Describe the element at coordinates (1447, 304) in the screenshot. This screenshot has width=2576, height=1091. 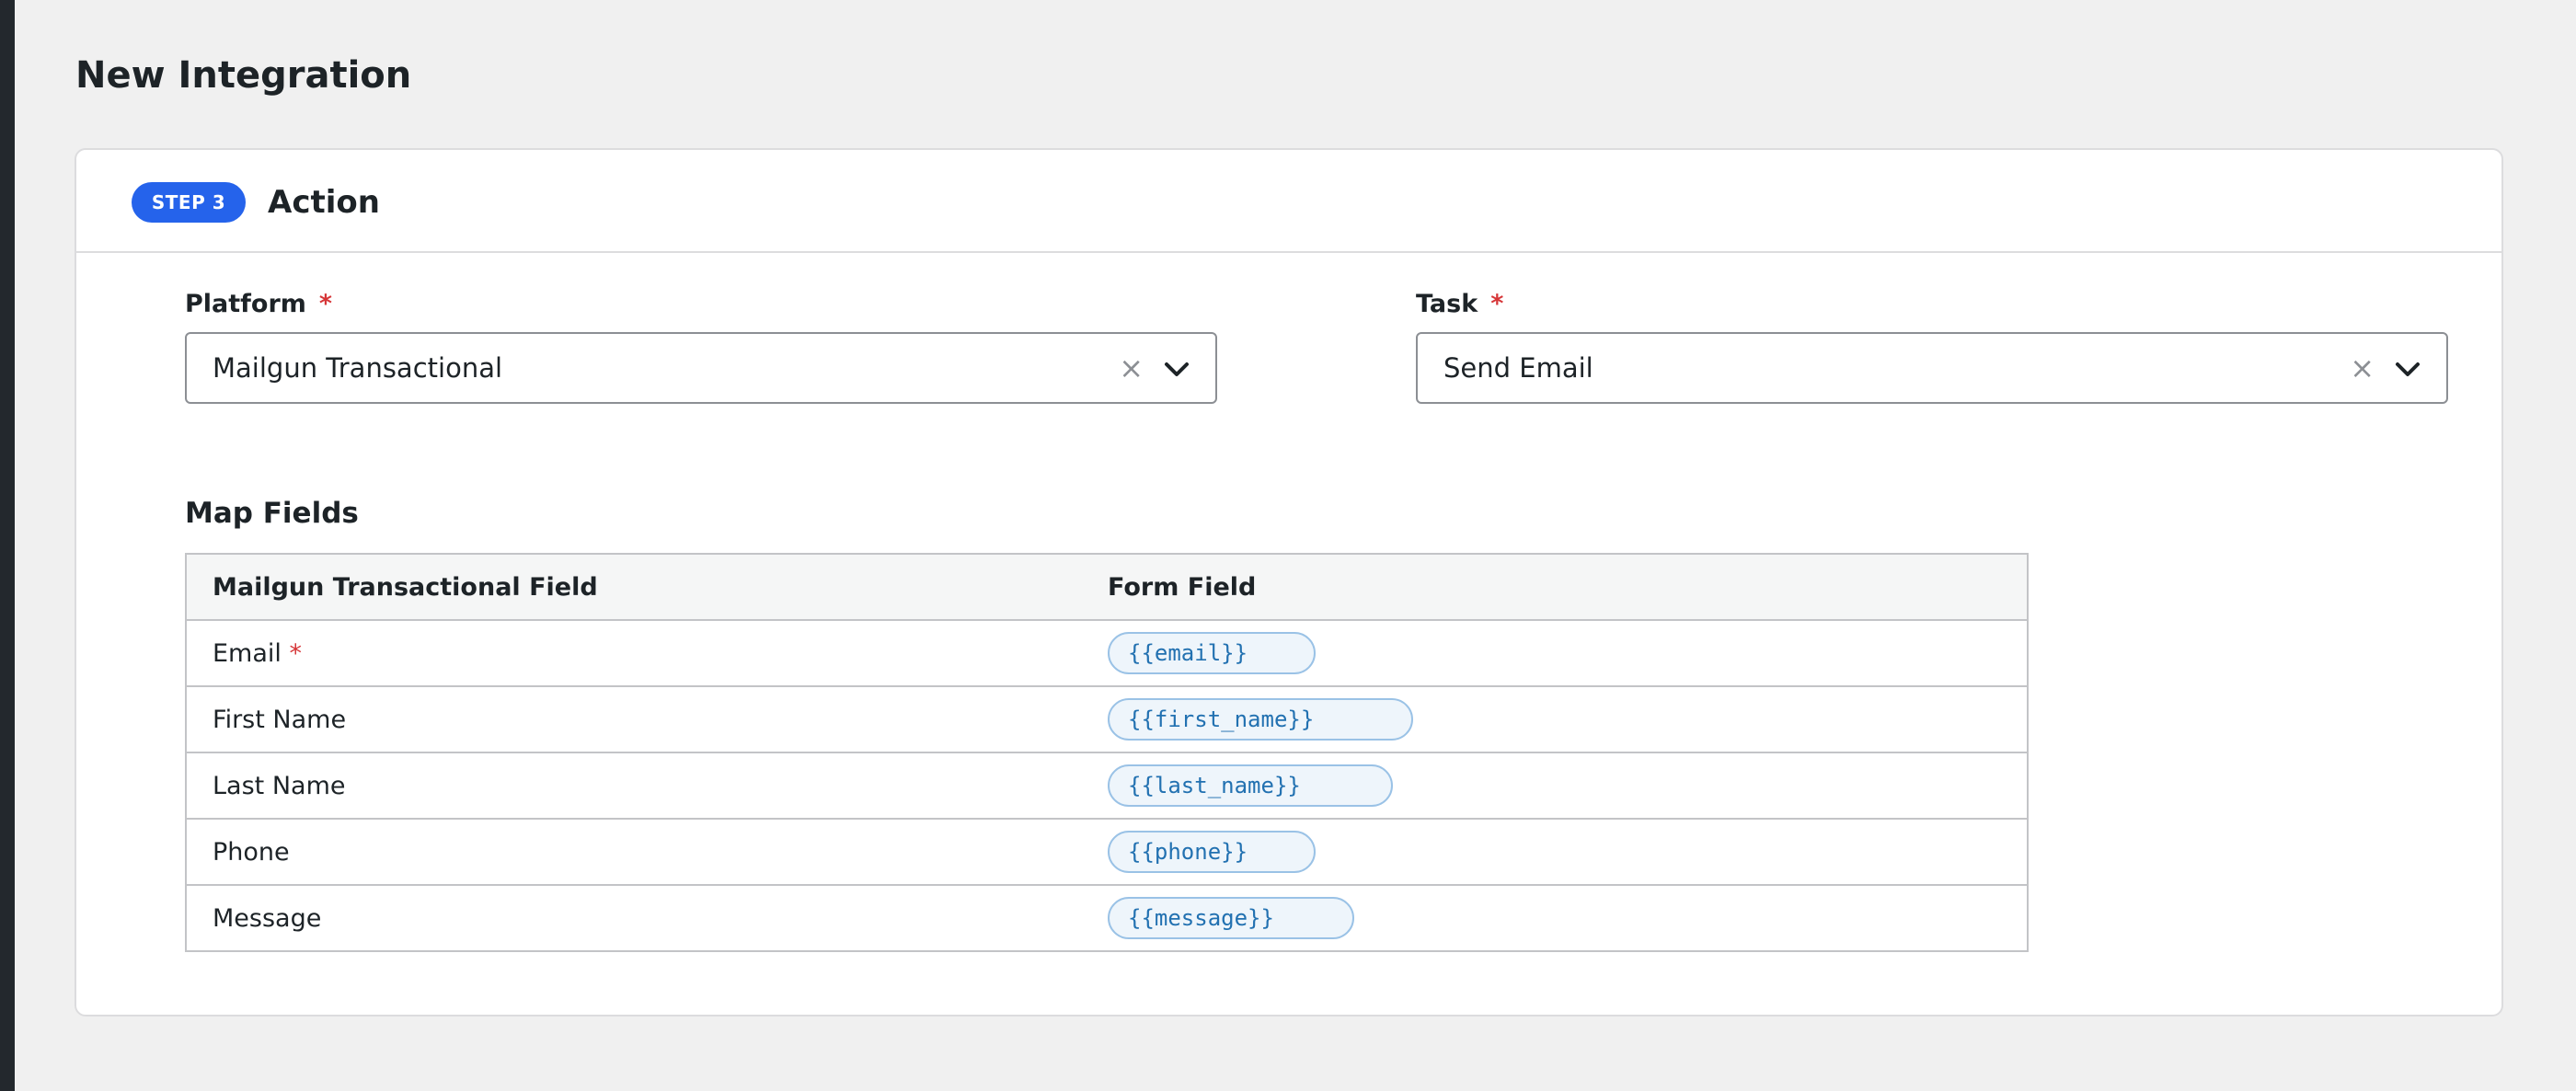
I see `task-label-text: Task` at that location.